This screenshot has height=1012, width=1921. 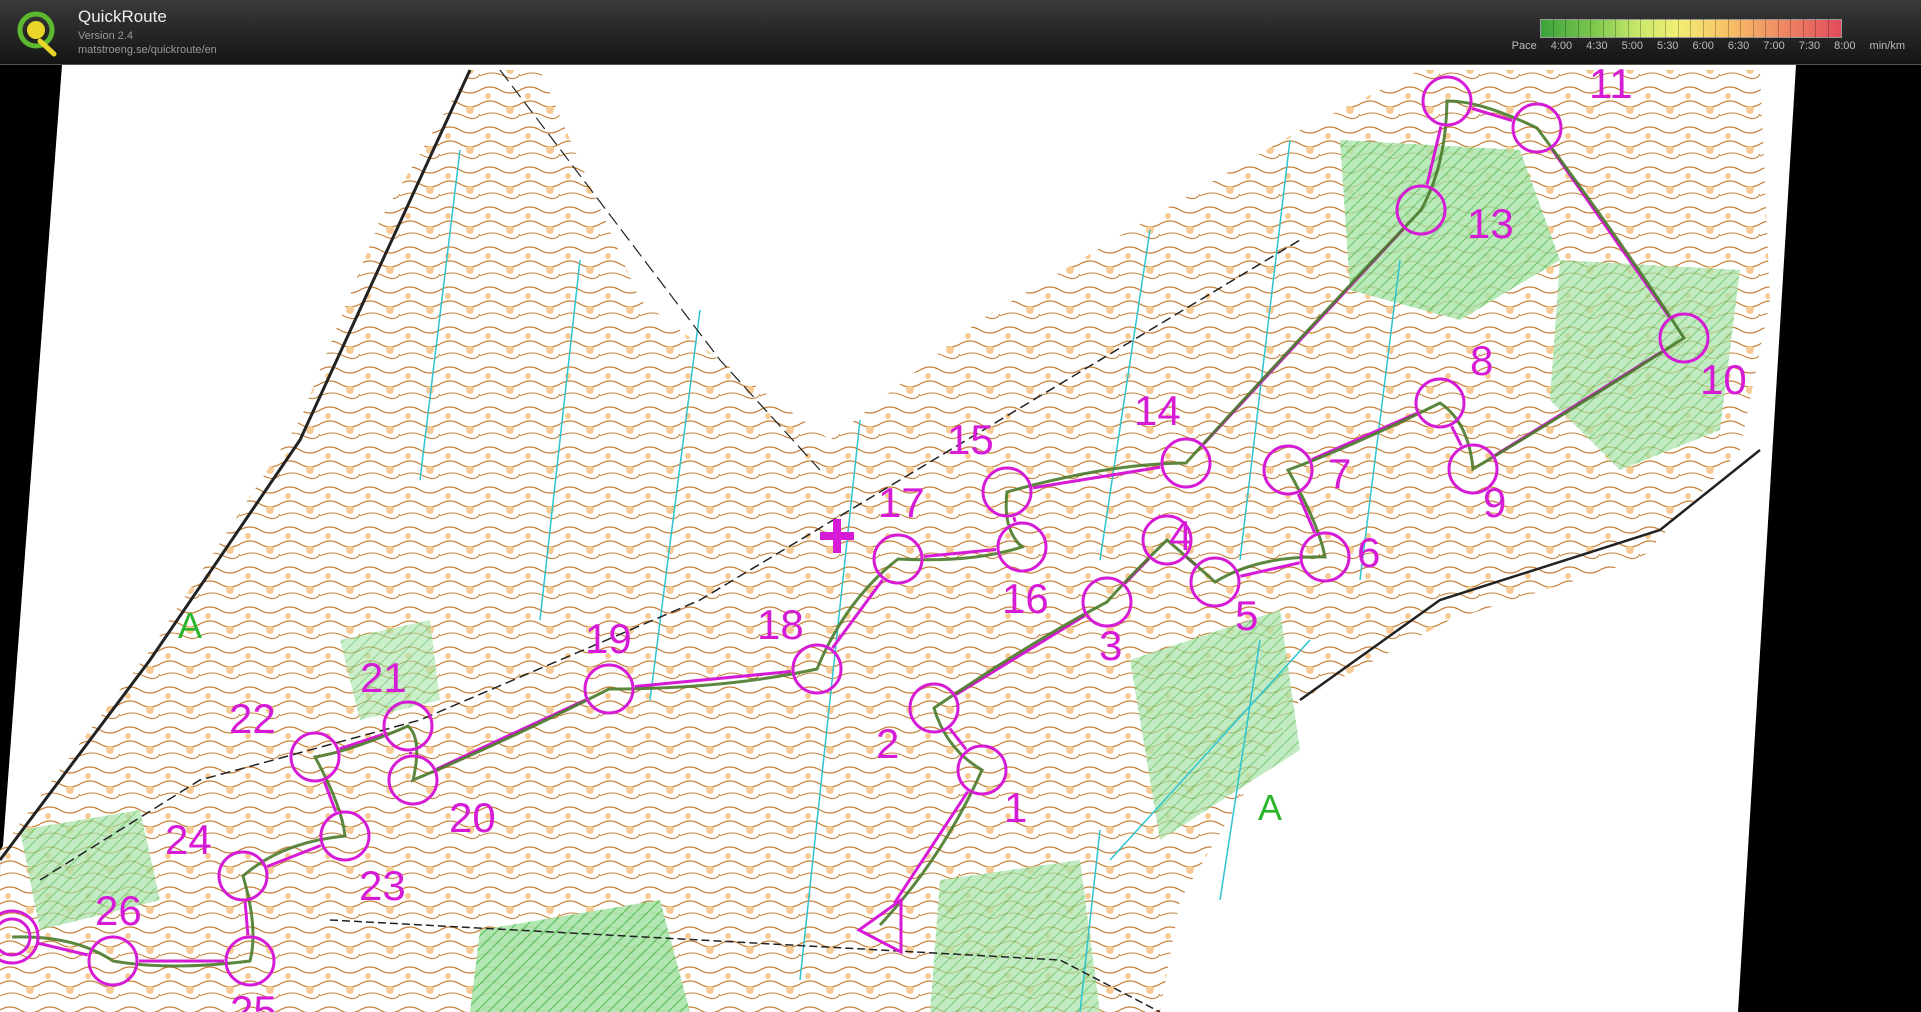 I want to click on control-number-3: 3, so click(x=1110, y=645).